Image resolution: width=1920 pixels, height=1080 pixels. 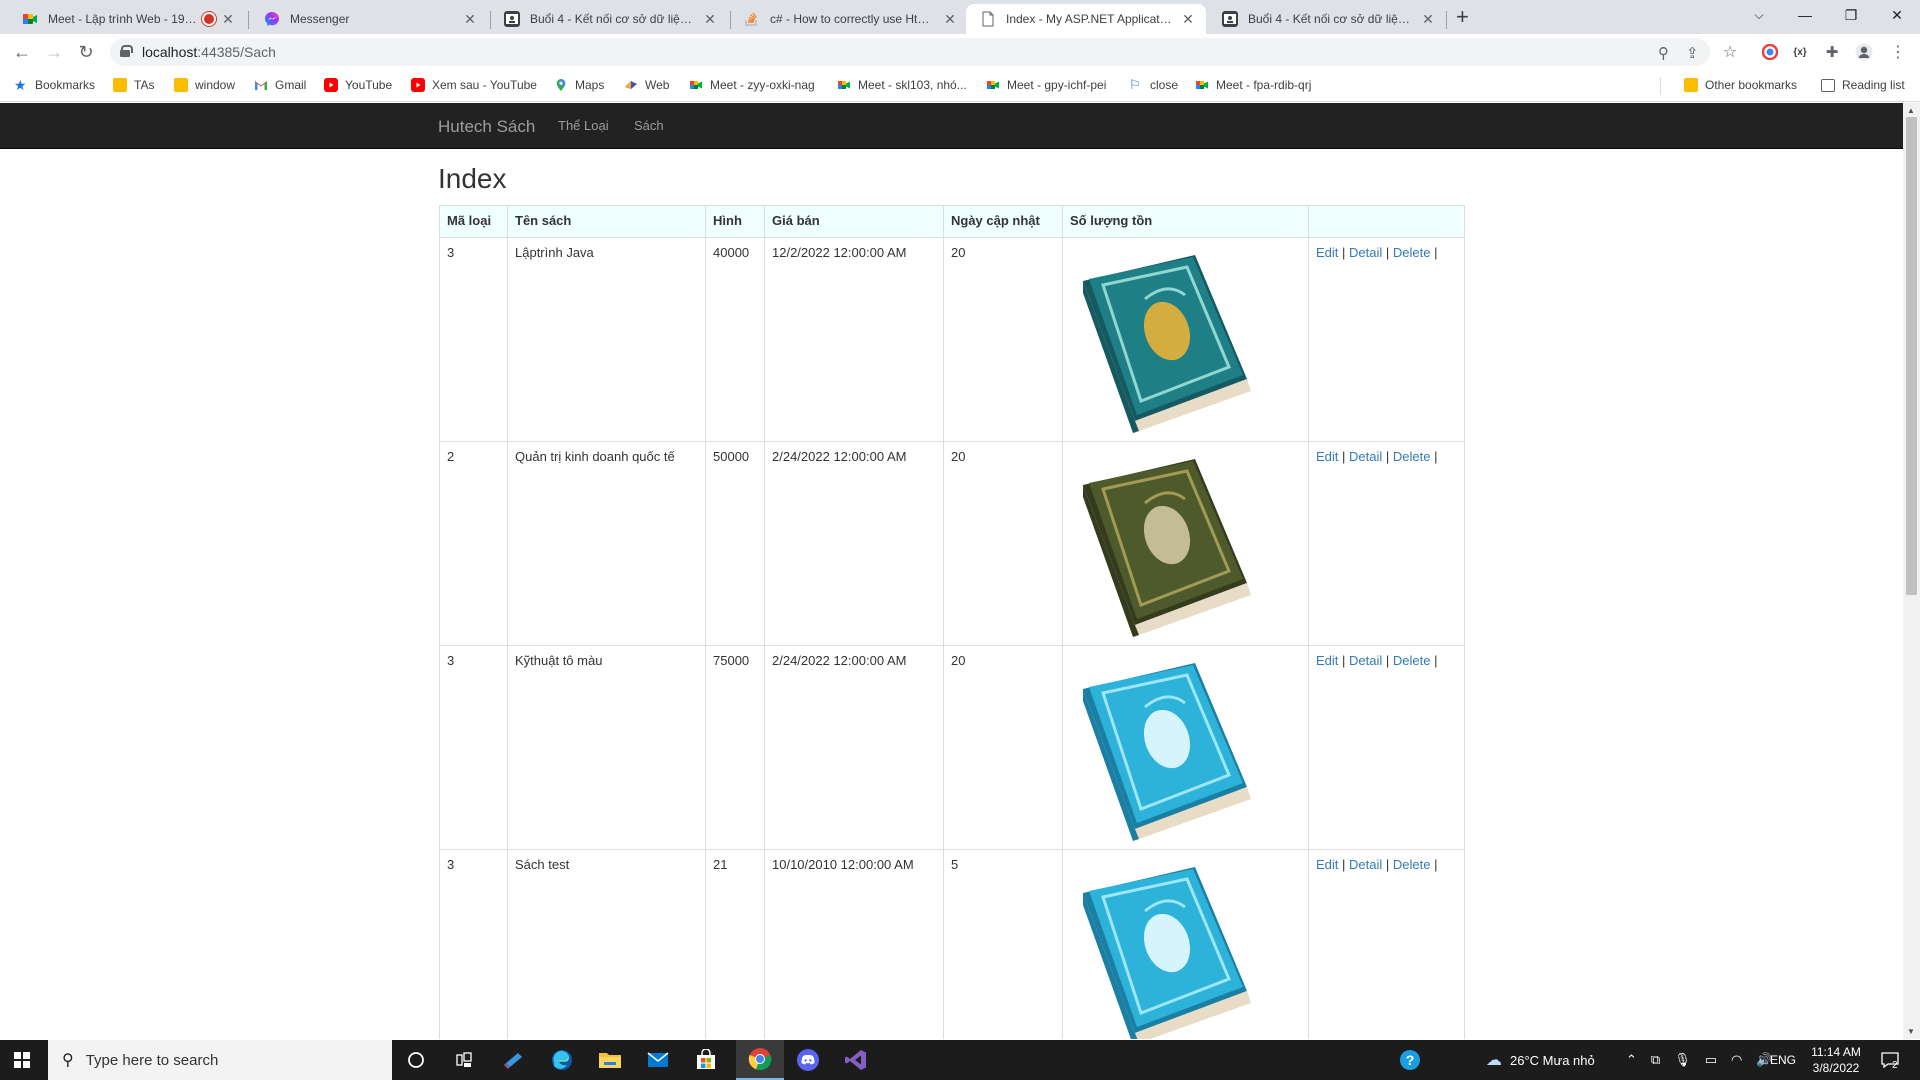 I want to click on url-text: localhost:44385/Sach, so click(x=209, y=52).